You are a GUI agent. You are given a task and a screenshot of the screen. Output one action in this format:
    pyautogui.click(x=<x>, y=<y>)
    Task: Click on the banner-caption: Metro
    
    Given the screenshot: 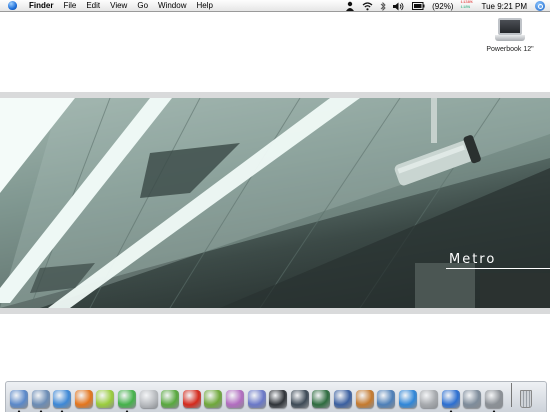 What is the action you would take?
    pyautogui.click(x=473, y=259)
    